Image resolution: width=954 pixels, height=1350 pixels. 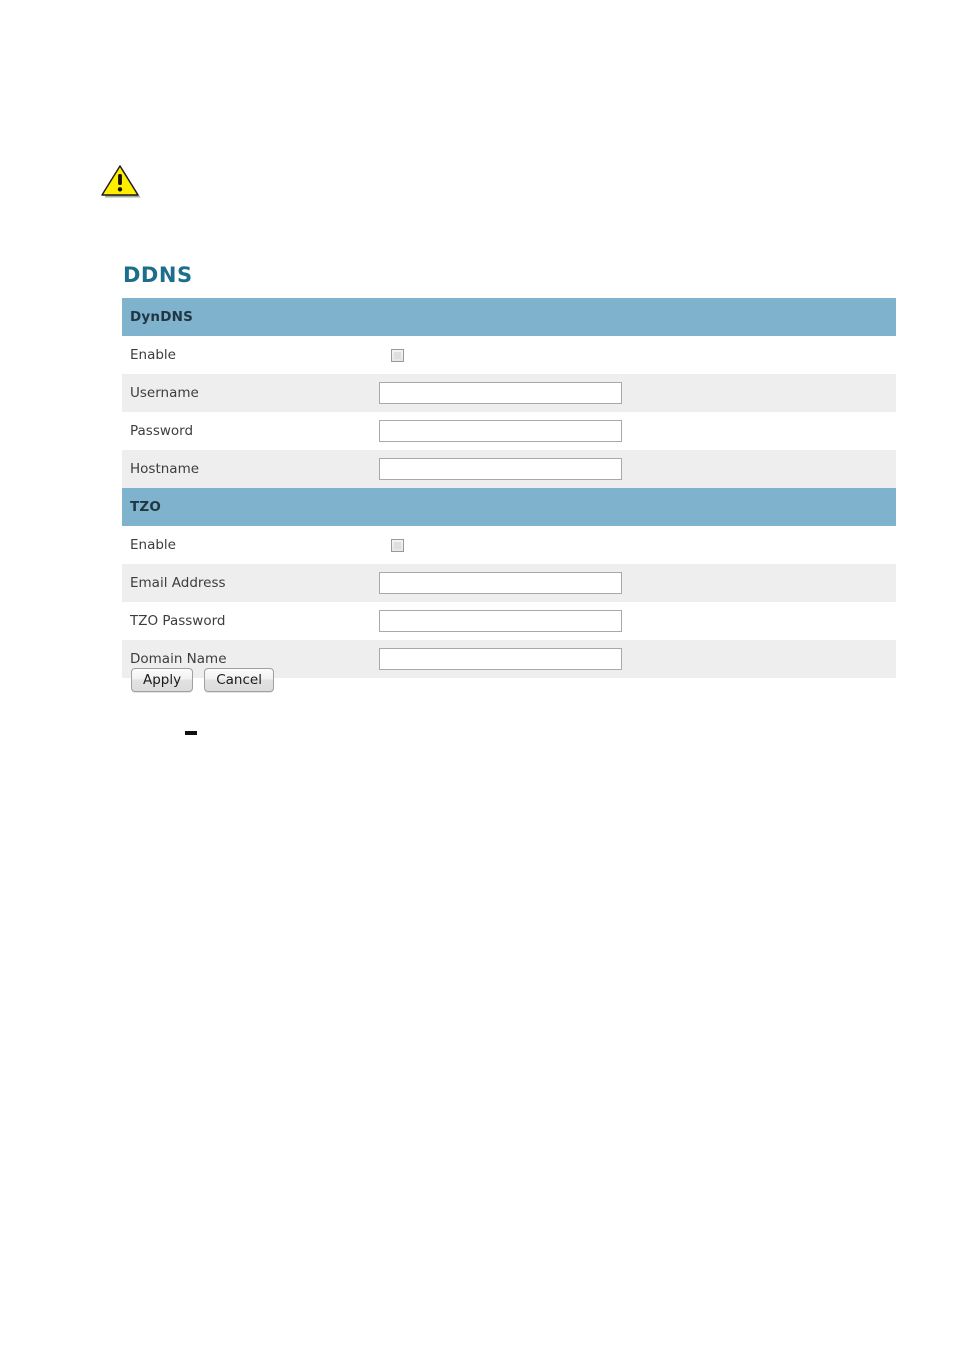 I want to click on table-row: Hostname, so click(x=509, y=469).